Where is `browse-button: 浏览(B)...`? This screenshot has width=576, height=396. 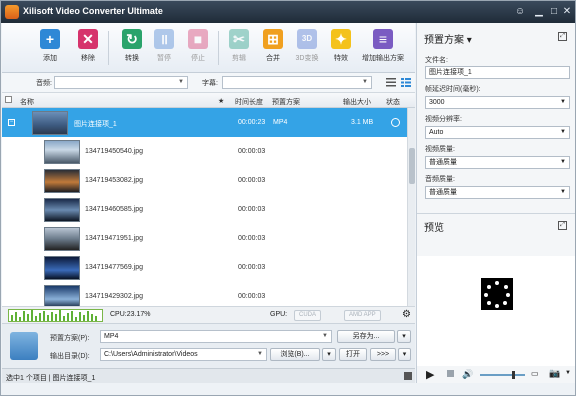 browse-button: 浏览(B)... is located at coordinates (295, 354).